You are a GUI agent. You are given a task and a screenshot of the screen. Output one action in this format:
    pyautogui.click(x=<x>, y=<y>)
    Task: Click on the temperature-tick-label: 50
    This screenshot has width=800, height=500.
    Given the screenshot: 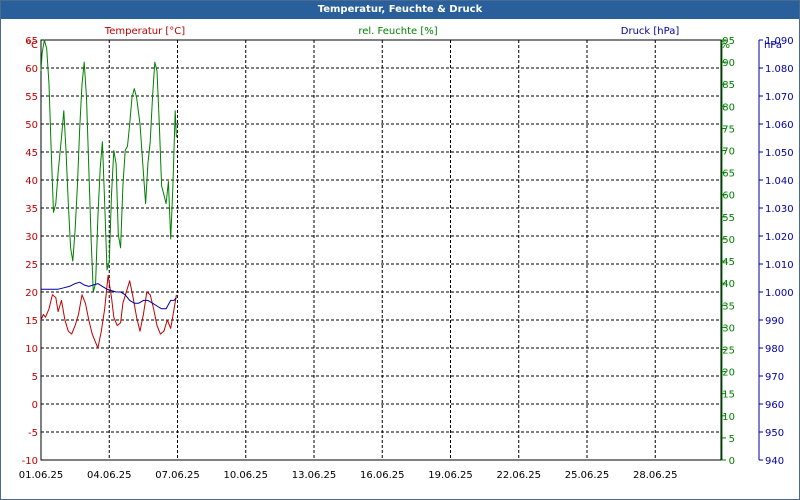 What is the action you would take?
    pyautogui.click(x=31, y=125)
    